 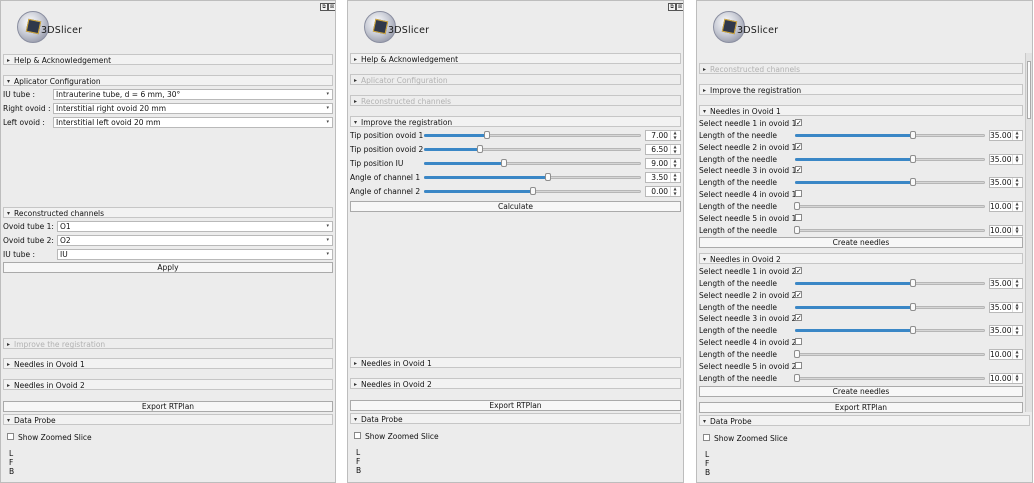 What do you see at coordinates (663, 177) in the screenshot?
I see `improve-4-spinbox: 3.50 ▲ ▼` at bounding box center [663, 177].